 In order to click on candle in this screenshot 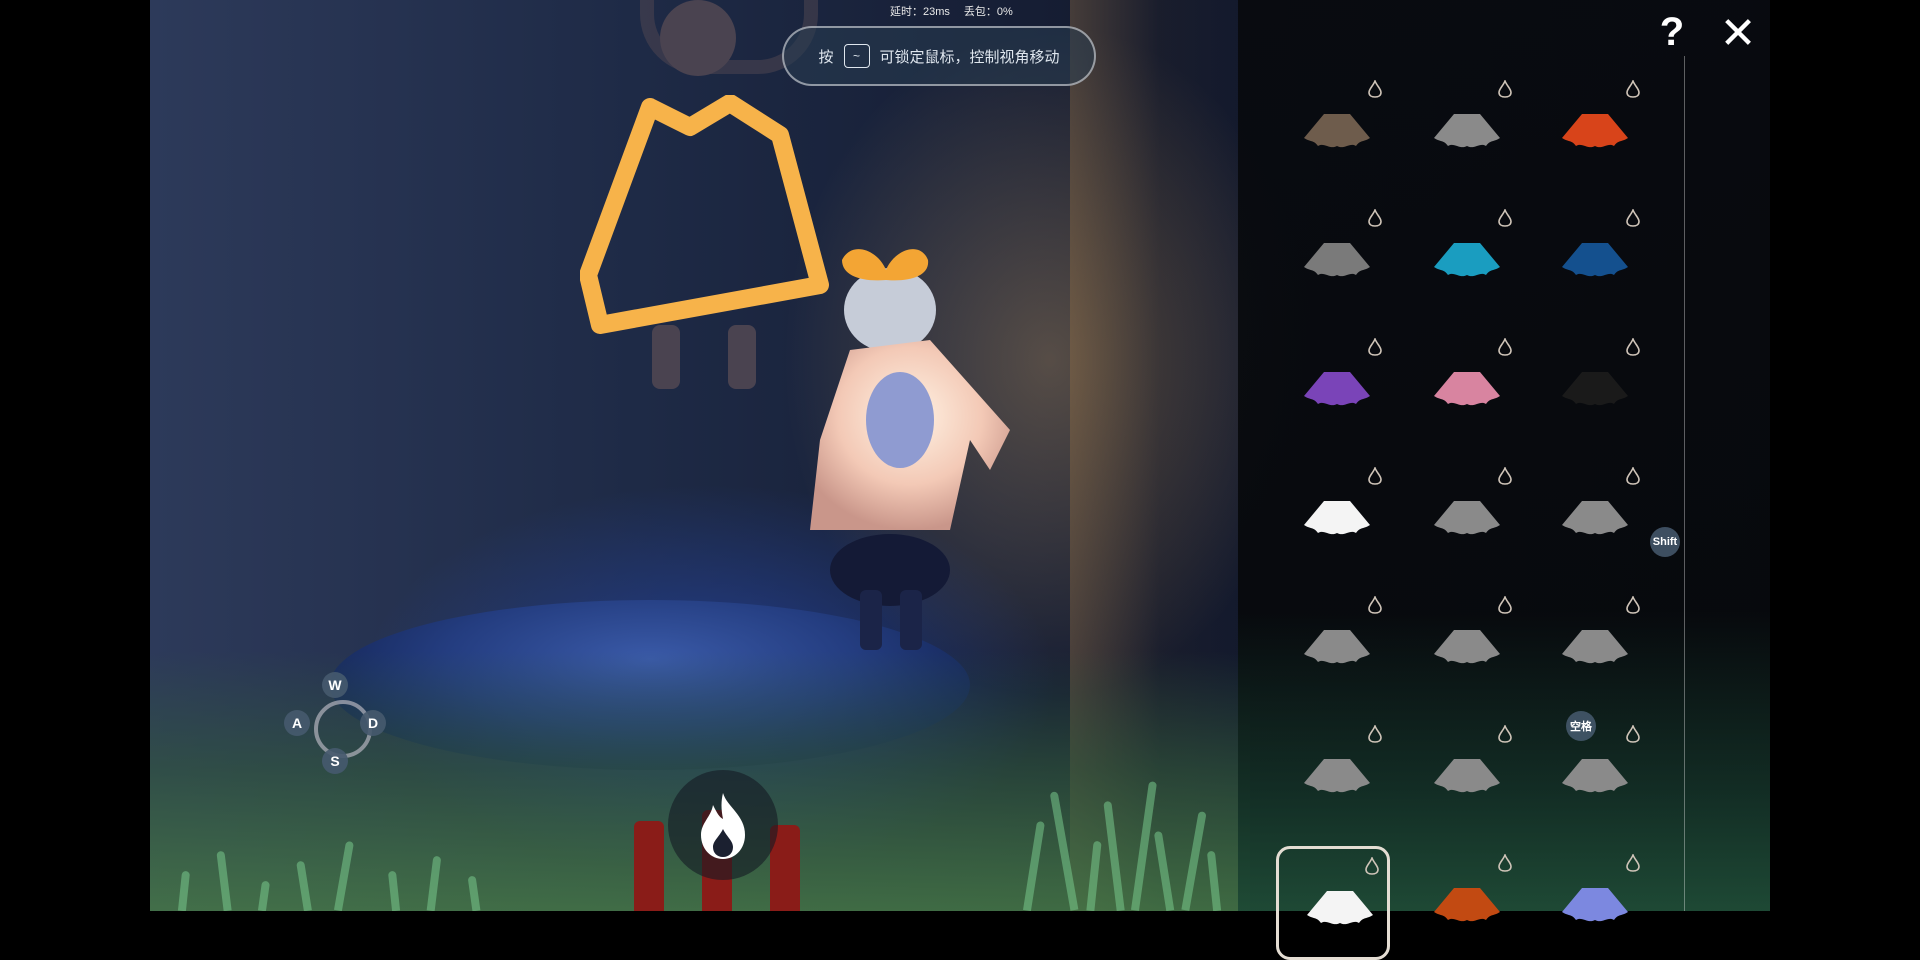, I will do `click(649, 866)`.